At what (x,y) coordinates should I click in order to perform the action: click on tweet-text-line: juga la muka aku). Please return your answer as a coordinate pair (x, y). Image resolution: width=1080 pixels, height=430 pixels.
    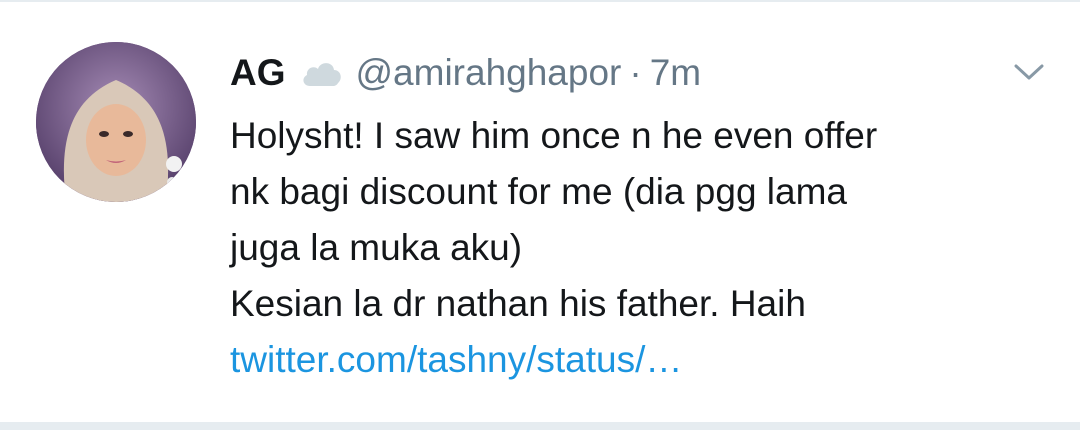
    Looking at the image, I should click on (376, 247).